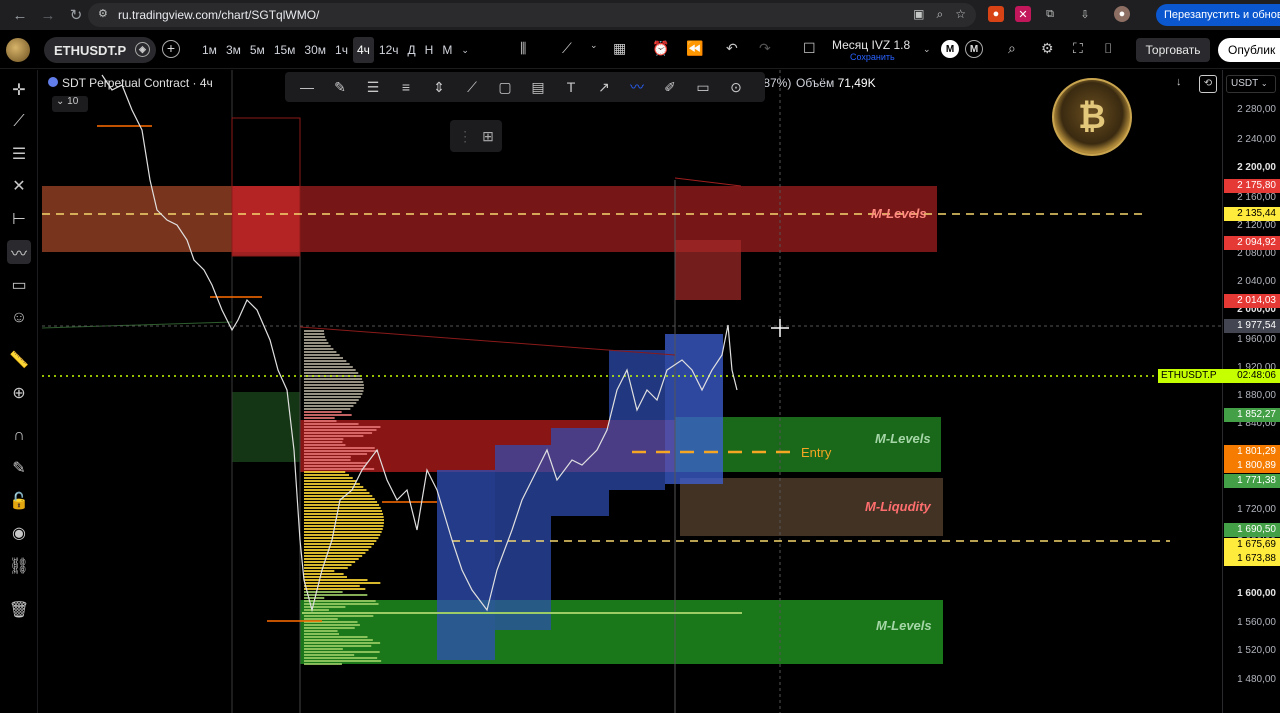 The width and height of the screenshot is (1280, 713). Describe the element at coordinates (857, 83) in the screenshot. I see `volume-value: 71,49K` at that location.